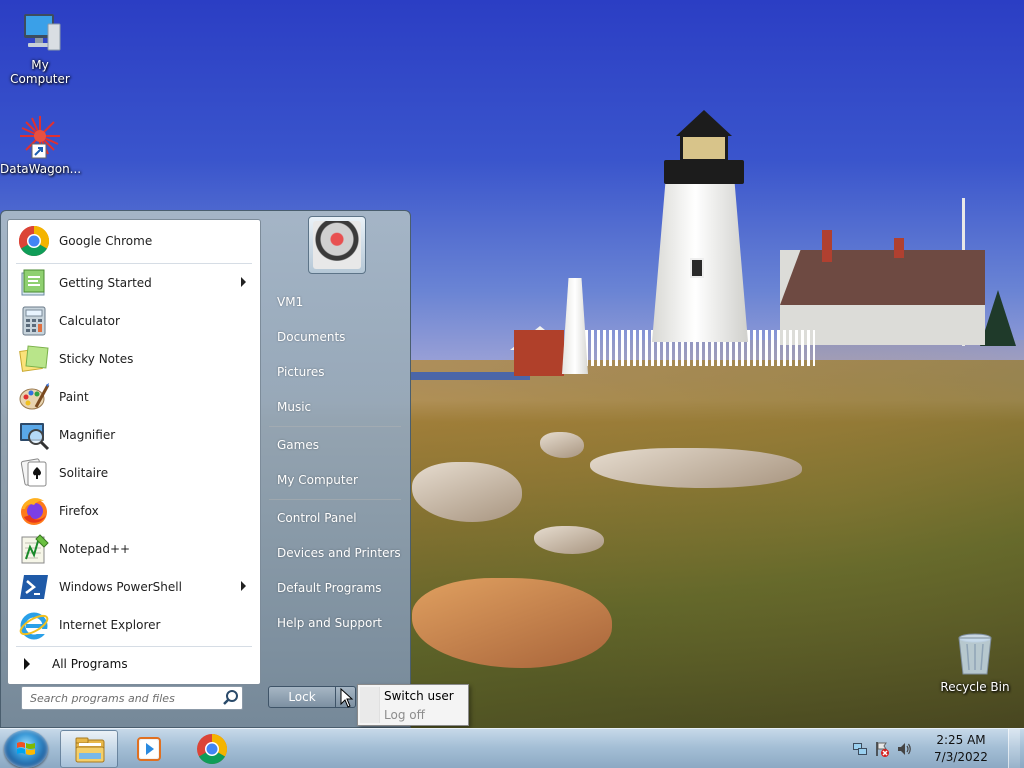 This screenshot has height=768, width=1024. What do you see at coordinates (704, 148) in the screenshot?
I see `wallpaper-lighthouse-lantern` at bounding box center [704, 148].